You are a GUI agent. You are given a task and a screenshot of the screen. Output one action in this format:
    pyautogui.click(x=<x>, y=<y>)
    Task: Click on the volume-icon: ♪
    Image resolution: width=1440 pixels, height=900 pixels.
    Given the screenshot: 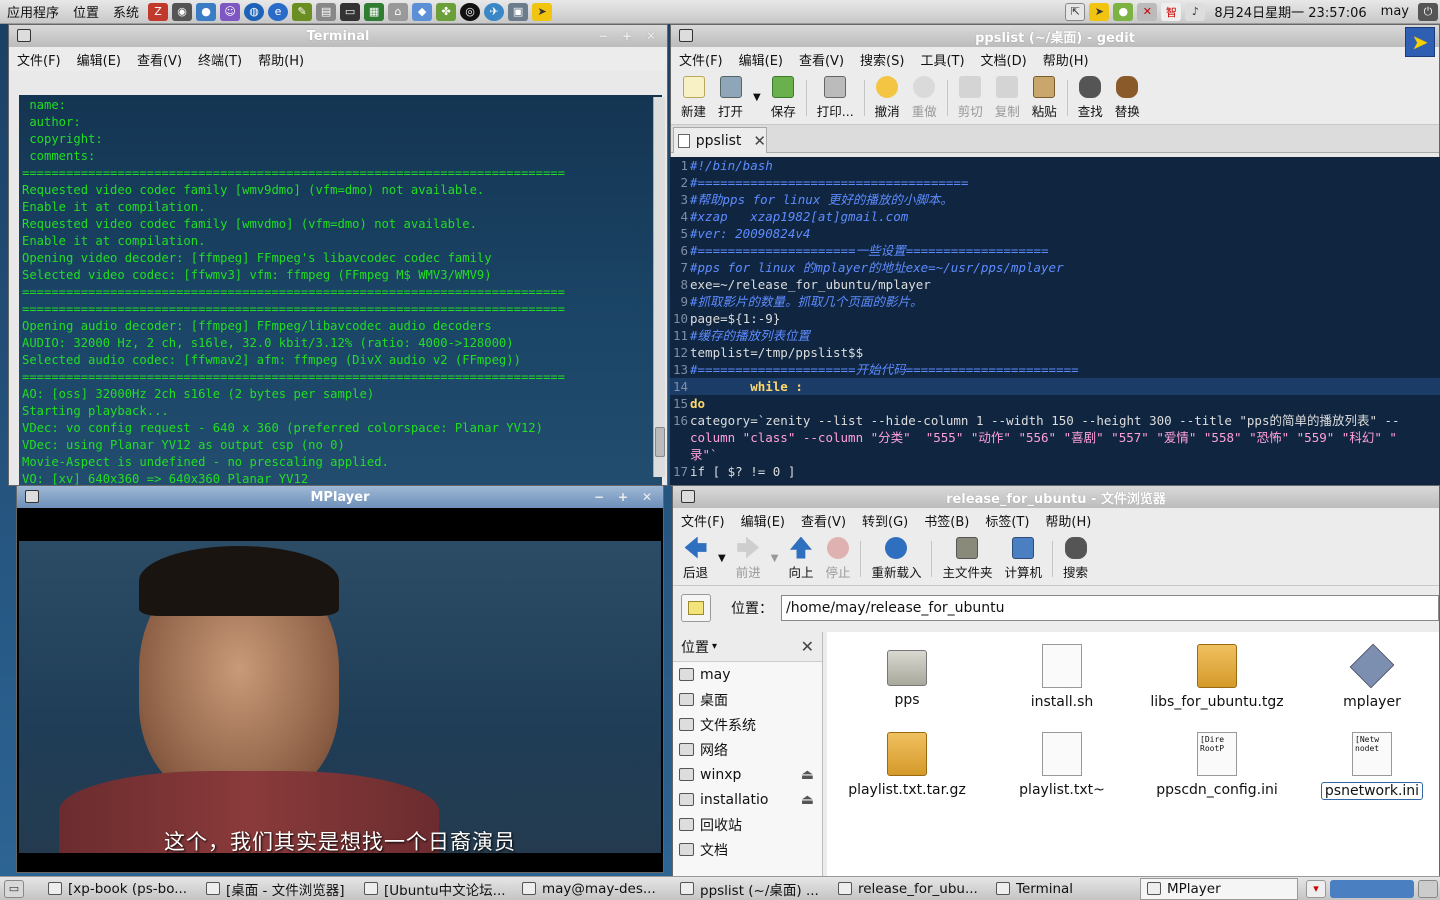 What is the action you would take?
    pyautogui.click(x=1195, y=11)
    